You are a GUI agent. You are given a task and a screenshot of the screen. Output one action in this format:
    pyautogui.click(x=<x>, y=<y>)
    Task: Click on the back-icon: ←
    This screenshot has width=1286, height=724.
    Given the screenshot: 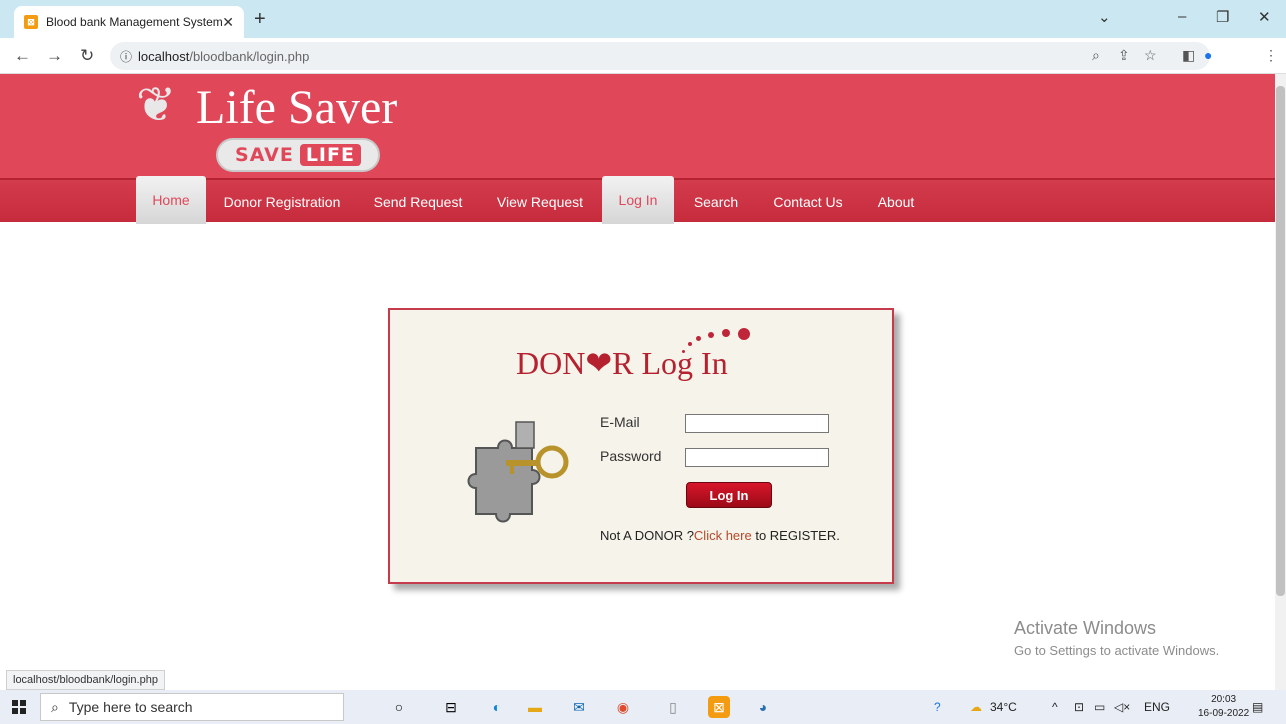 What is the action you would take?
    pyautogui.click(x=22, y=56)
    